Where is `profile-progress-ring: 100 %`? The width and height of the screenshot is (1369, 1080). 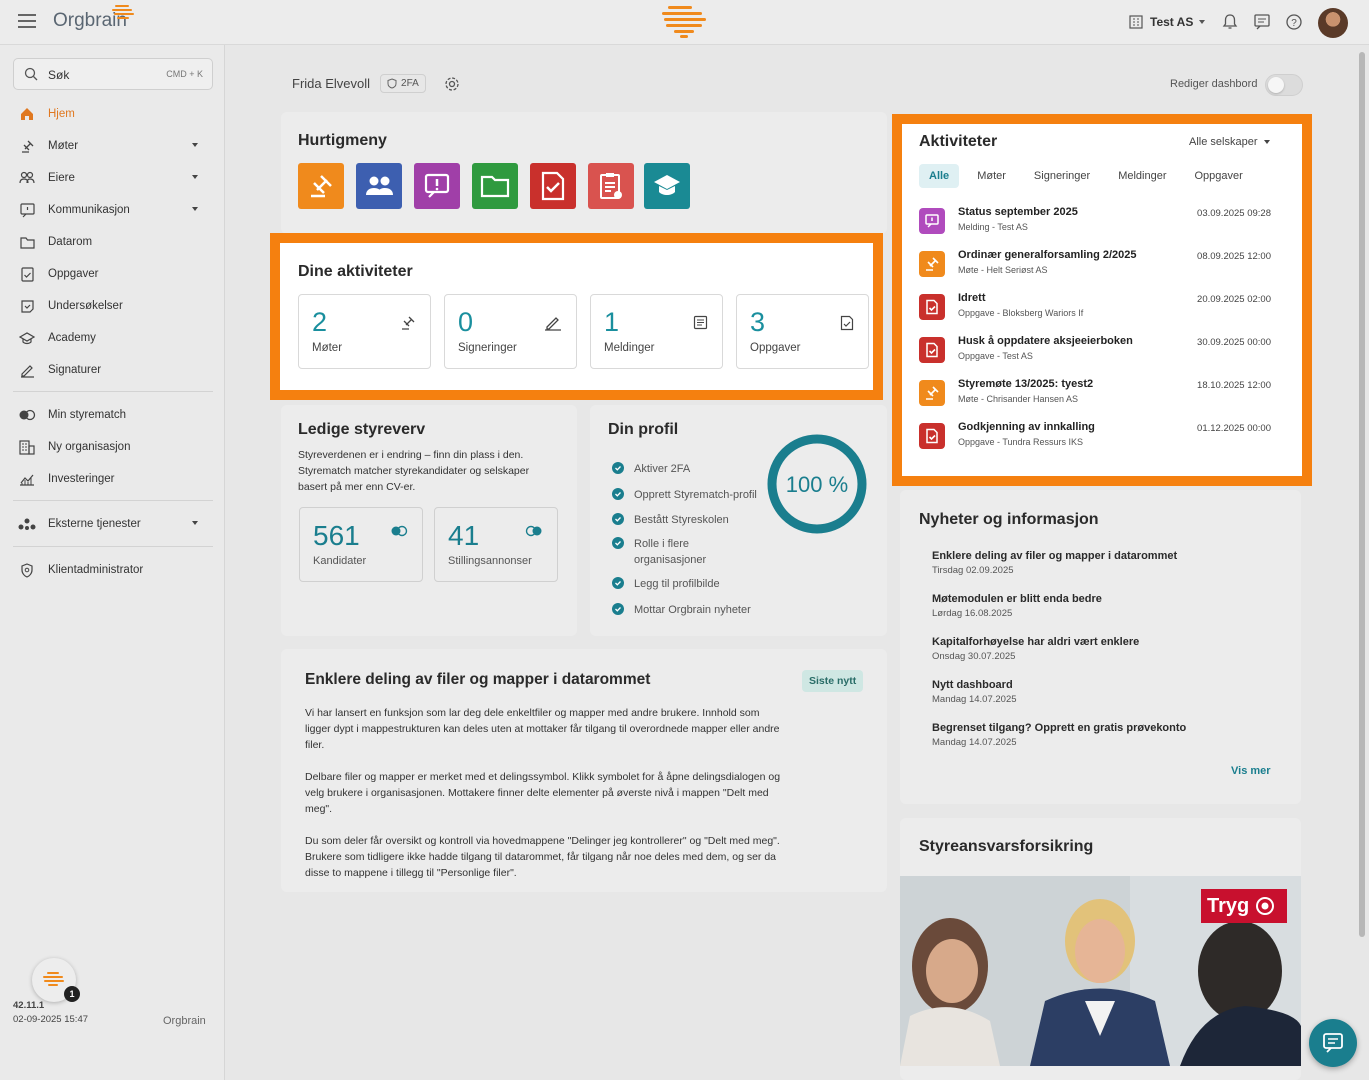
profile-progress-ring: 100 % is located at coordinates (817, 484).